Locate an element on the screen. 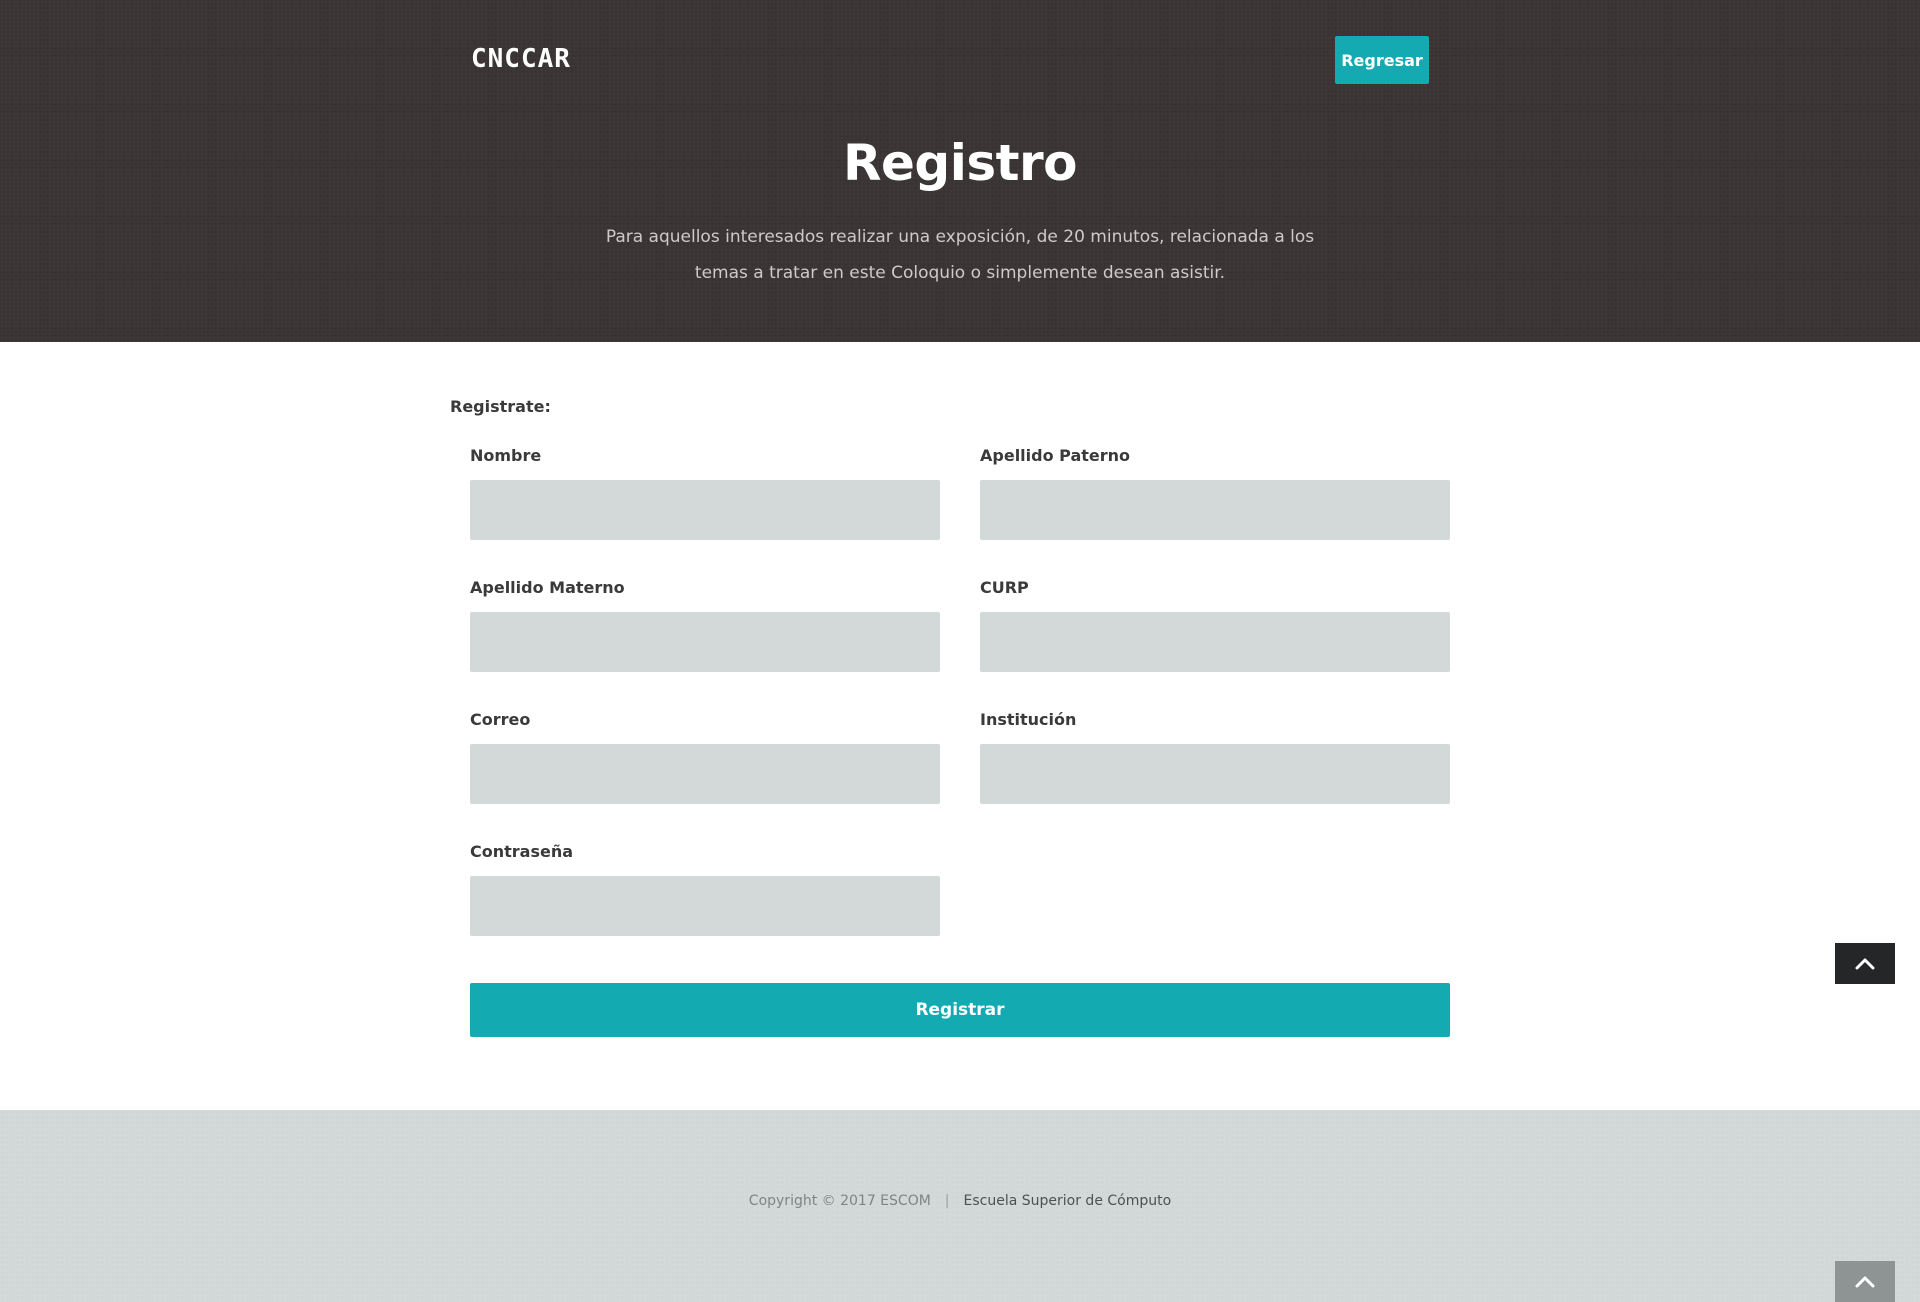  scroll-to-top-button is located at coordinates (1865, 963).